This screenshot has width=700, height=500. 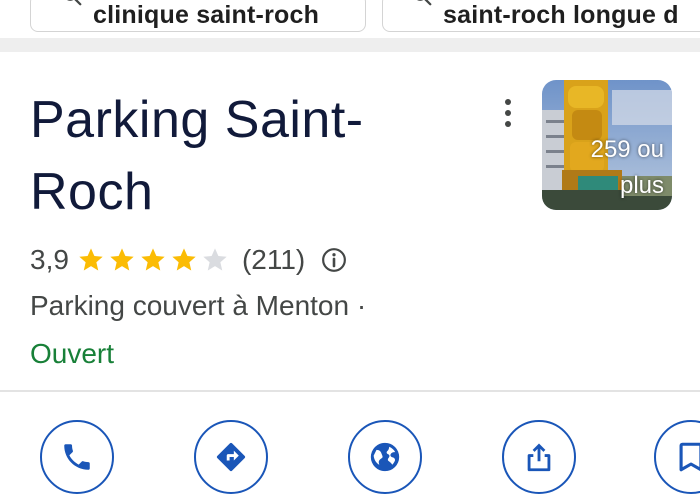 I want to click on directions-button, so click(x=231, y=457).